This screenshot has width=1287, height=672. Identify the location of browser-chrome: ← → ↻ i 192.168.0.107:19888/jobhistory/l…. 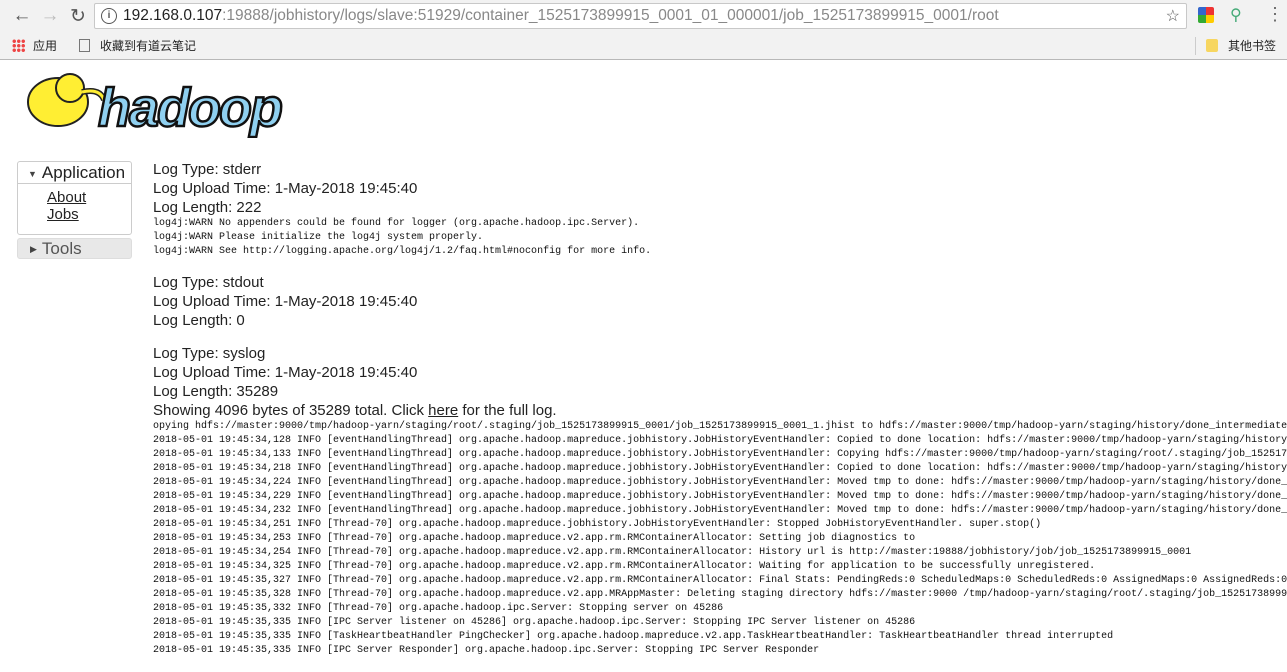
(643, 30).